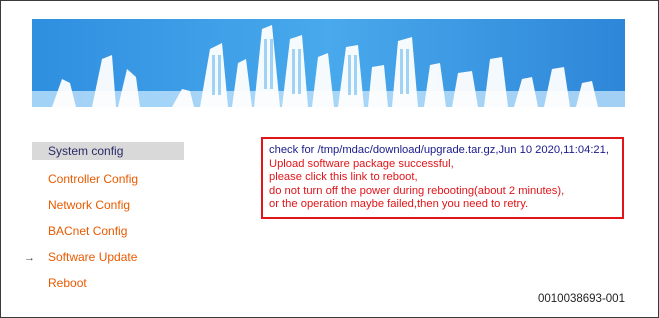 Image resolution: width=659 pixels, height=318 pixels. What do you see at coordinates (89, 205) in the screenshot?
I see `sidebar-item-label: Network Config` at bounding box center [89, 205].